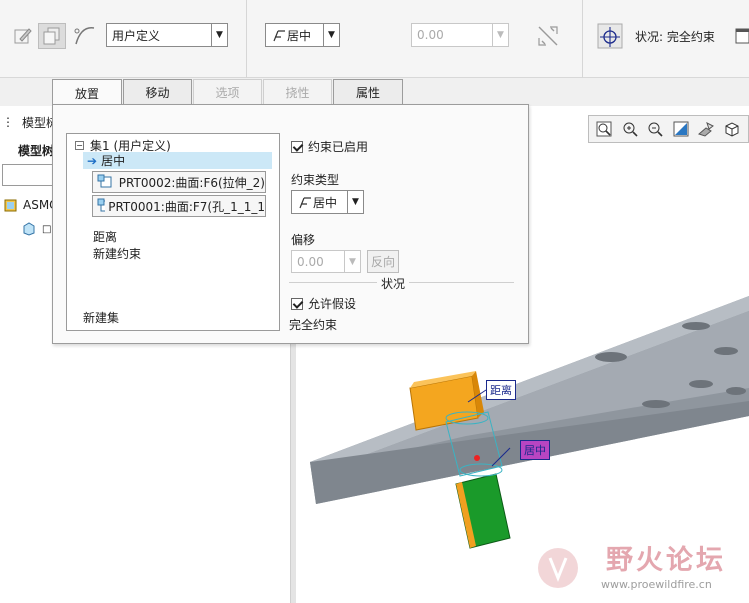 The height and width of the screenshot is (603, 749). Describe the element at coordinates (157, 92) in the screenshot. I see `tab-move: 移动` at that location.